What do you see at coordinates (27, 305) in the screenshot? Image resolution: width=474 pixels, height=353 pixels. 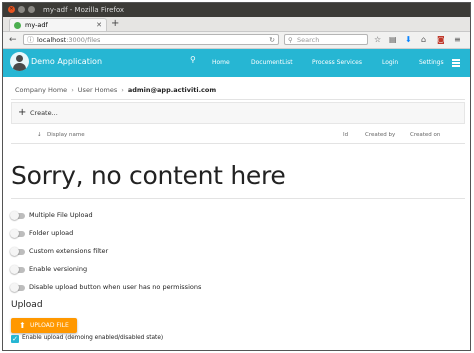 I see `upload-section-title: Upload` at bounding box center [27, 305].